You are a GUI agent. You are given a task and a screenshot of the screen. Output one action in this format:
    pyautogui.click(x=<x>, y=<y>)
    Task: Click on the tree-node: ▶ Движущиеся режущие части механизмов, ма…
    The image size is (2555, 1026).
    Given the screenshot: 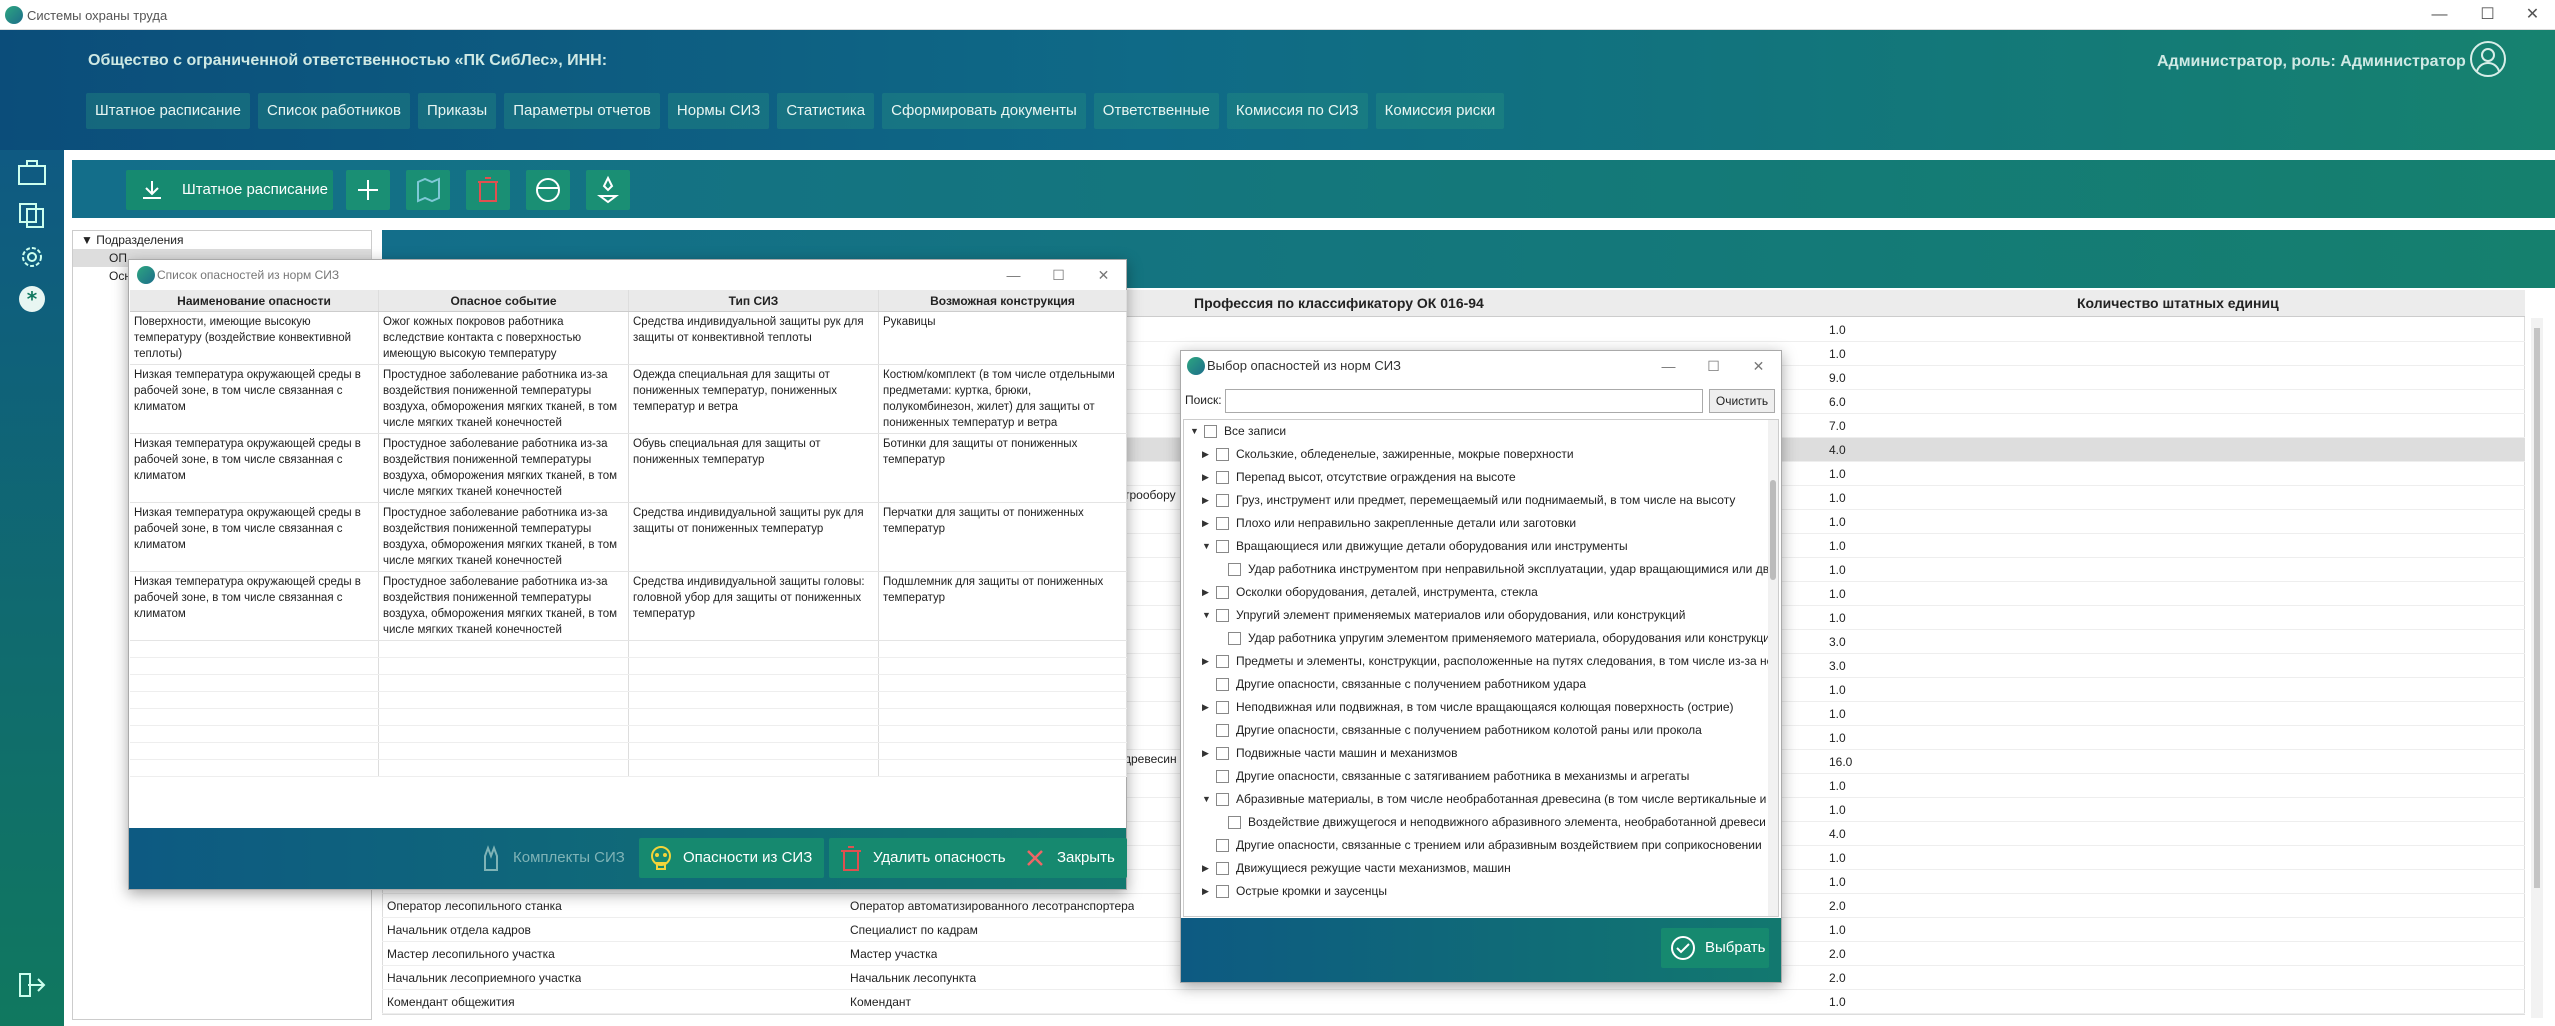 What is the action you would take?
    pyautogui.click(x=1481, y=868)
    